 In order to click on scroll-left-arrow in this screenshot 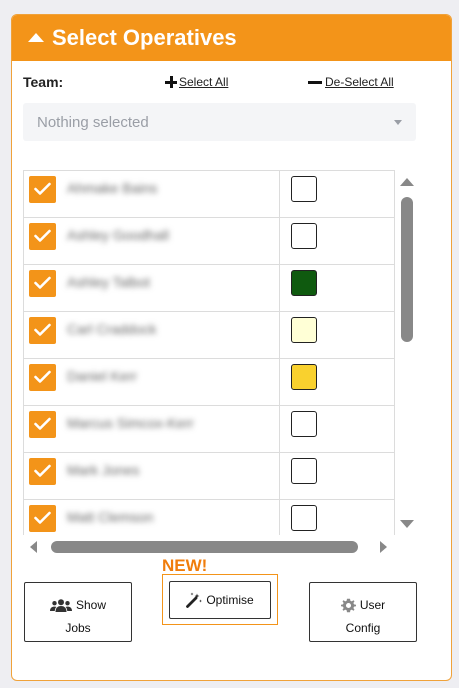, I will do `click(33, 547)`.